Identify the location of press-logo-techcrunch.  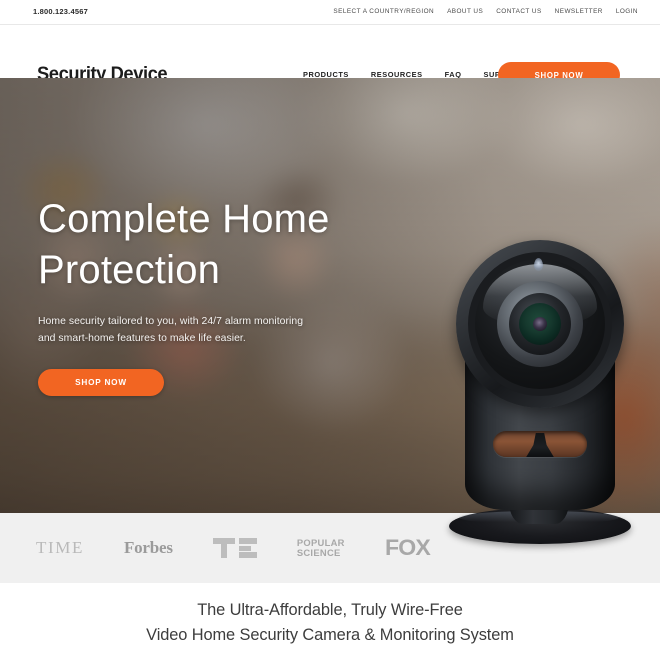
(234, 548).